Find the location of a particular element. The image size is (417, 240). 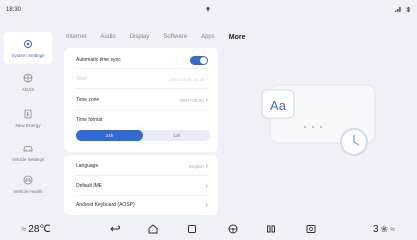

right-fan-control: 3 ❀ ≈ is located at coordinates (384, 229).